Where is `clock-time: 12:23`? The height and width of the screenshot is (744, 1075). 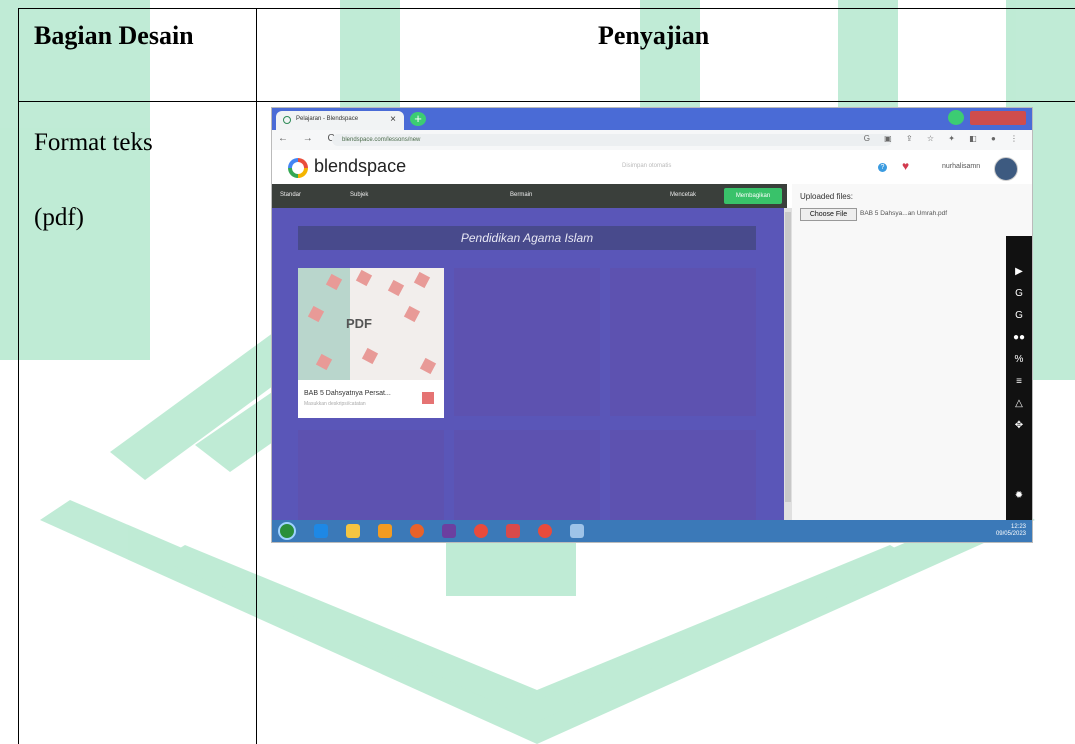
clock-time: 12:23 is located at coordinates (1018, 527).